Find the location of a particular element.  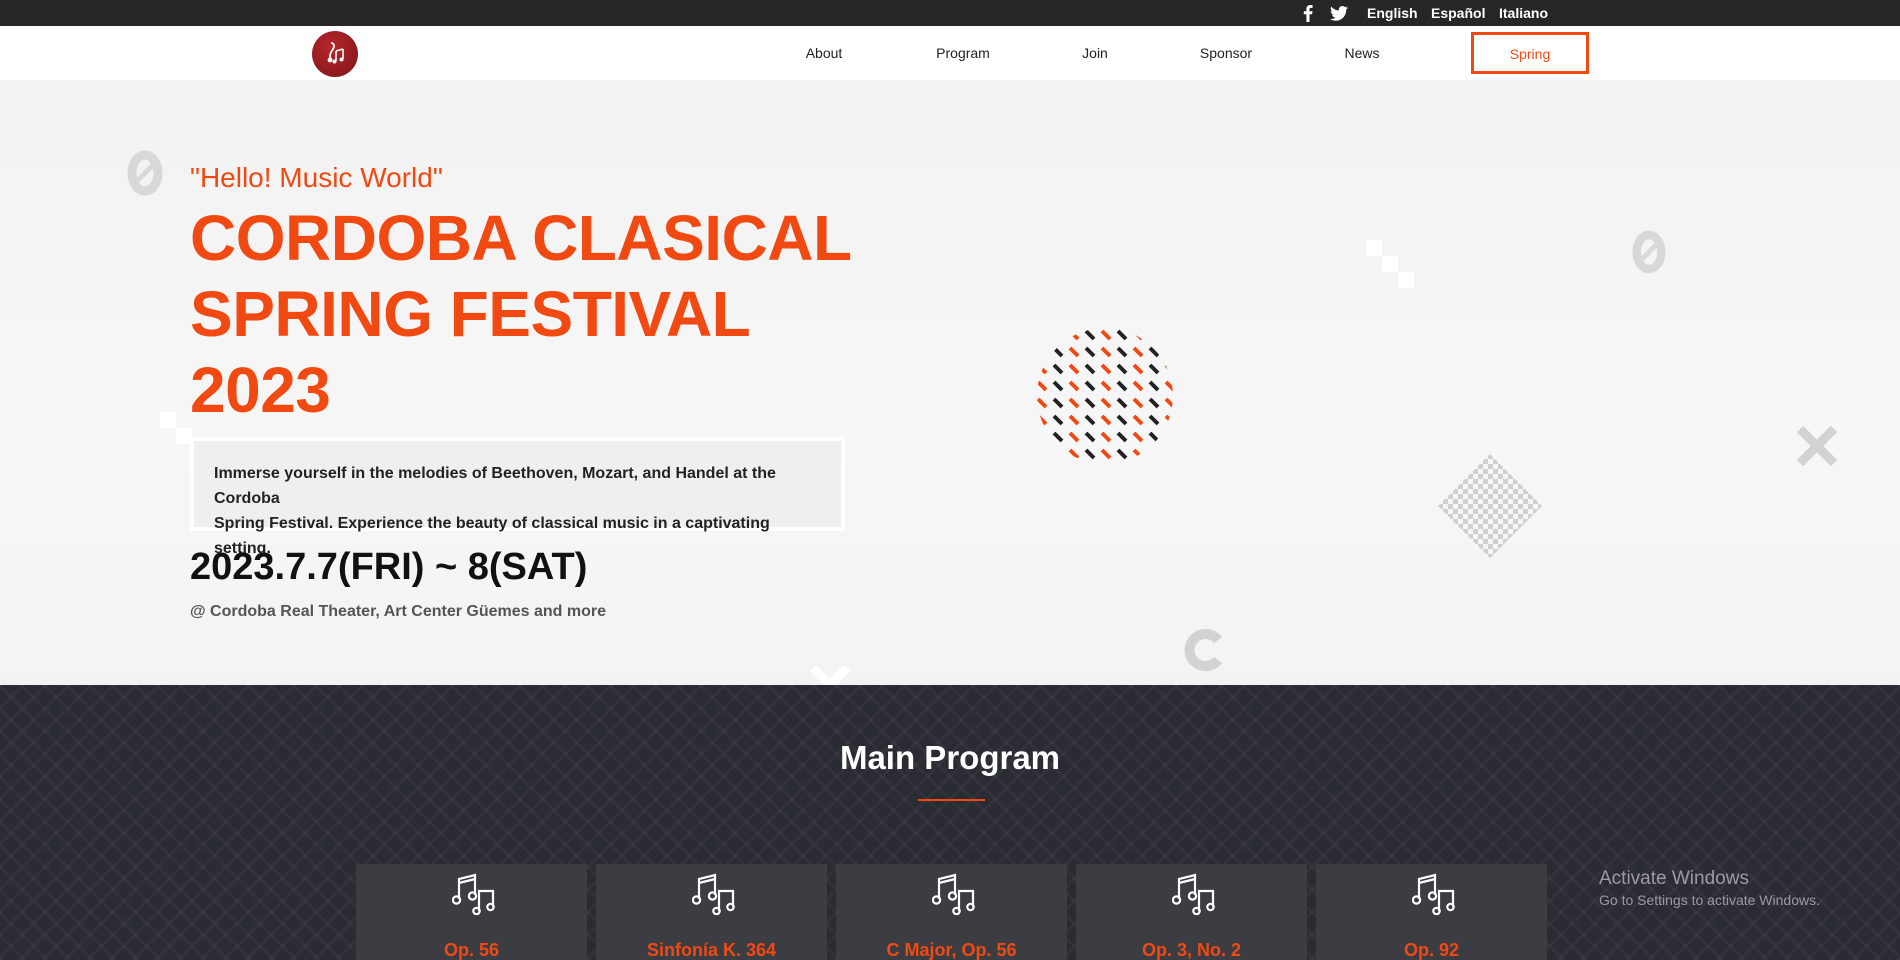

program-card-op-3-no-2: Op. 3, No. 2 is located at coordinates (1191, 912).